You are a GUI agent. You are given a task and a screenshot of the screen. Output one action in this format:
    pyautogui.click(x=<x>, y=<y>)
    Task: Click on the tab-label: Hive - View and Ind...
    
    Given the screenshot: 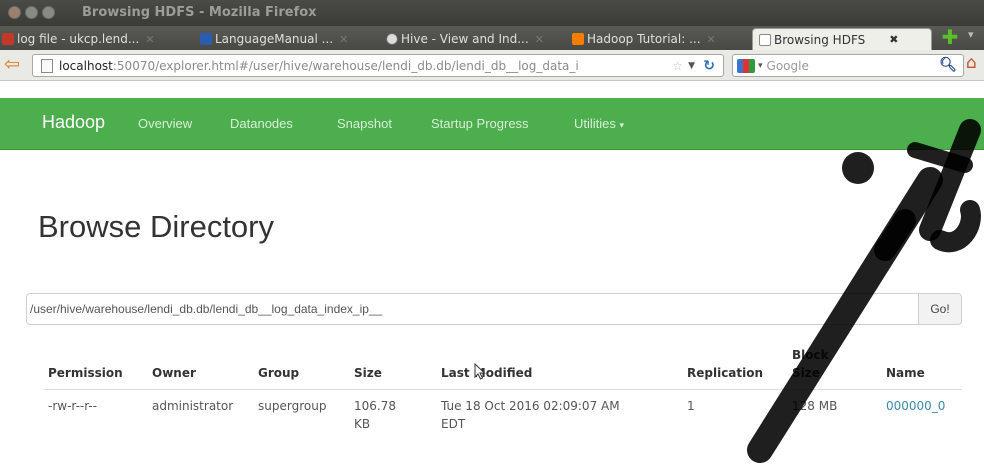 What is the action you would take?
    pyautogui.click(x=465, y=39)
    